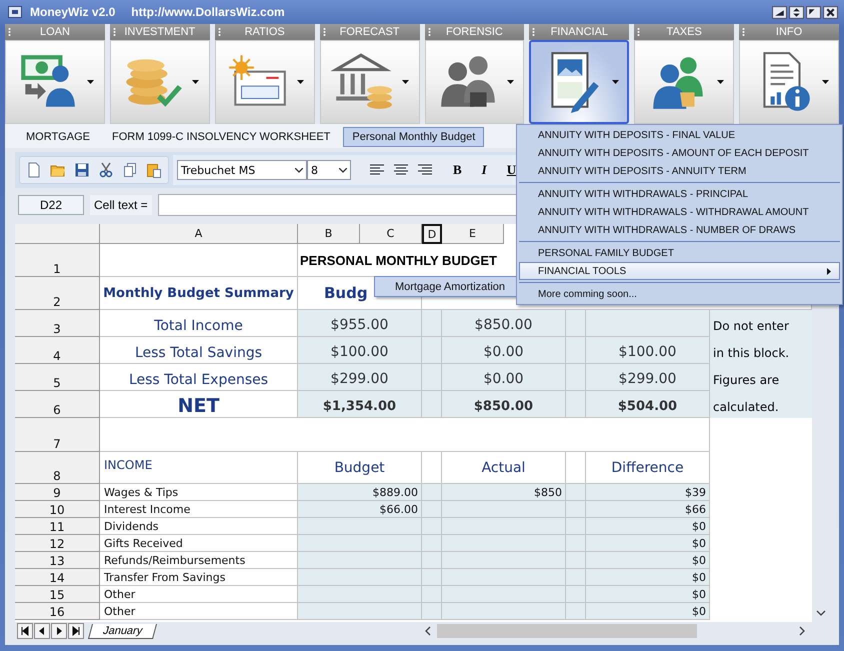 The image size is (844, 651). I want to click on value-cell: $66.00, so click(360, 509).